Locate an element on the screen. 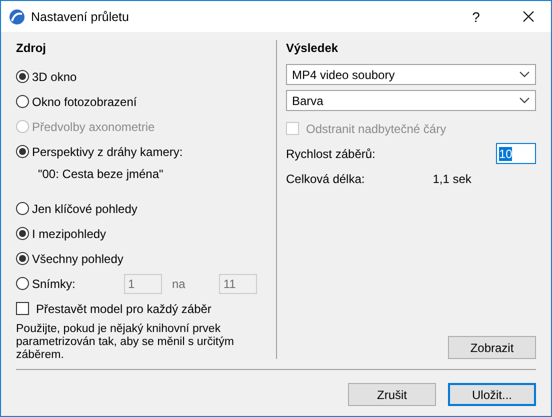 Image resolution: width=552 pixels, height=417 pixels. radio-button: I mezipohledy is located at coordinates (61, 233).